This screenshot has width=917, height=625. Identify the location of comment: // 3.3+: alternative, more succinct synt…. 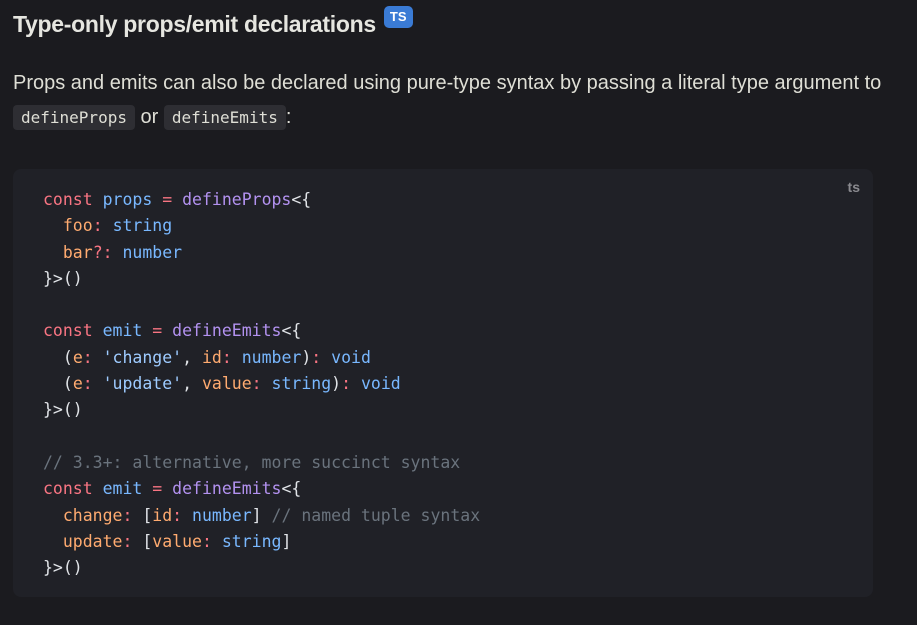
(252, 462).